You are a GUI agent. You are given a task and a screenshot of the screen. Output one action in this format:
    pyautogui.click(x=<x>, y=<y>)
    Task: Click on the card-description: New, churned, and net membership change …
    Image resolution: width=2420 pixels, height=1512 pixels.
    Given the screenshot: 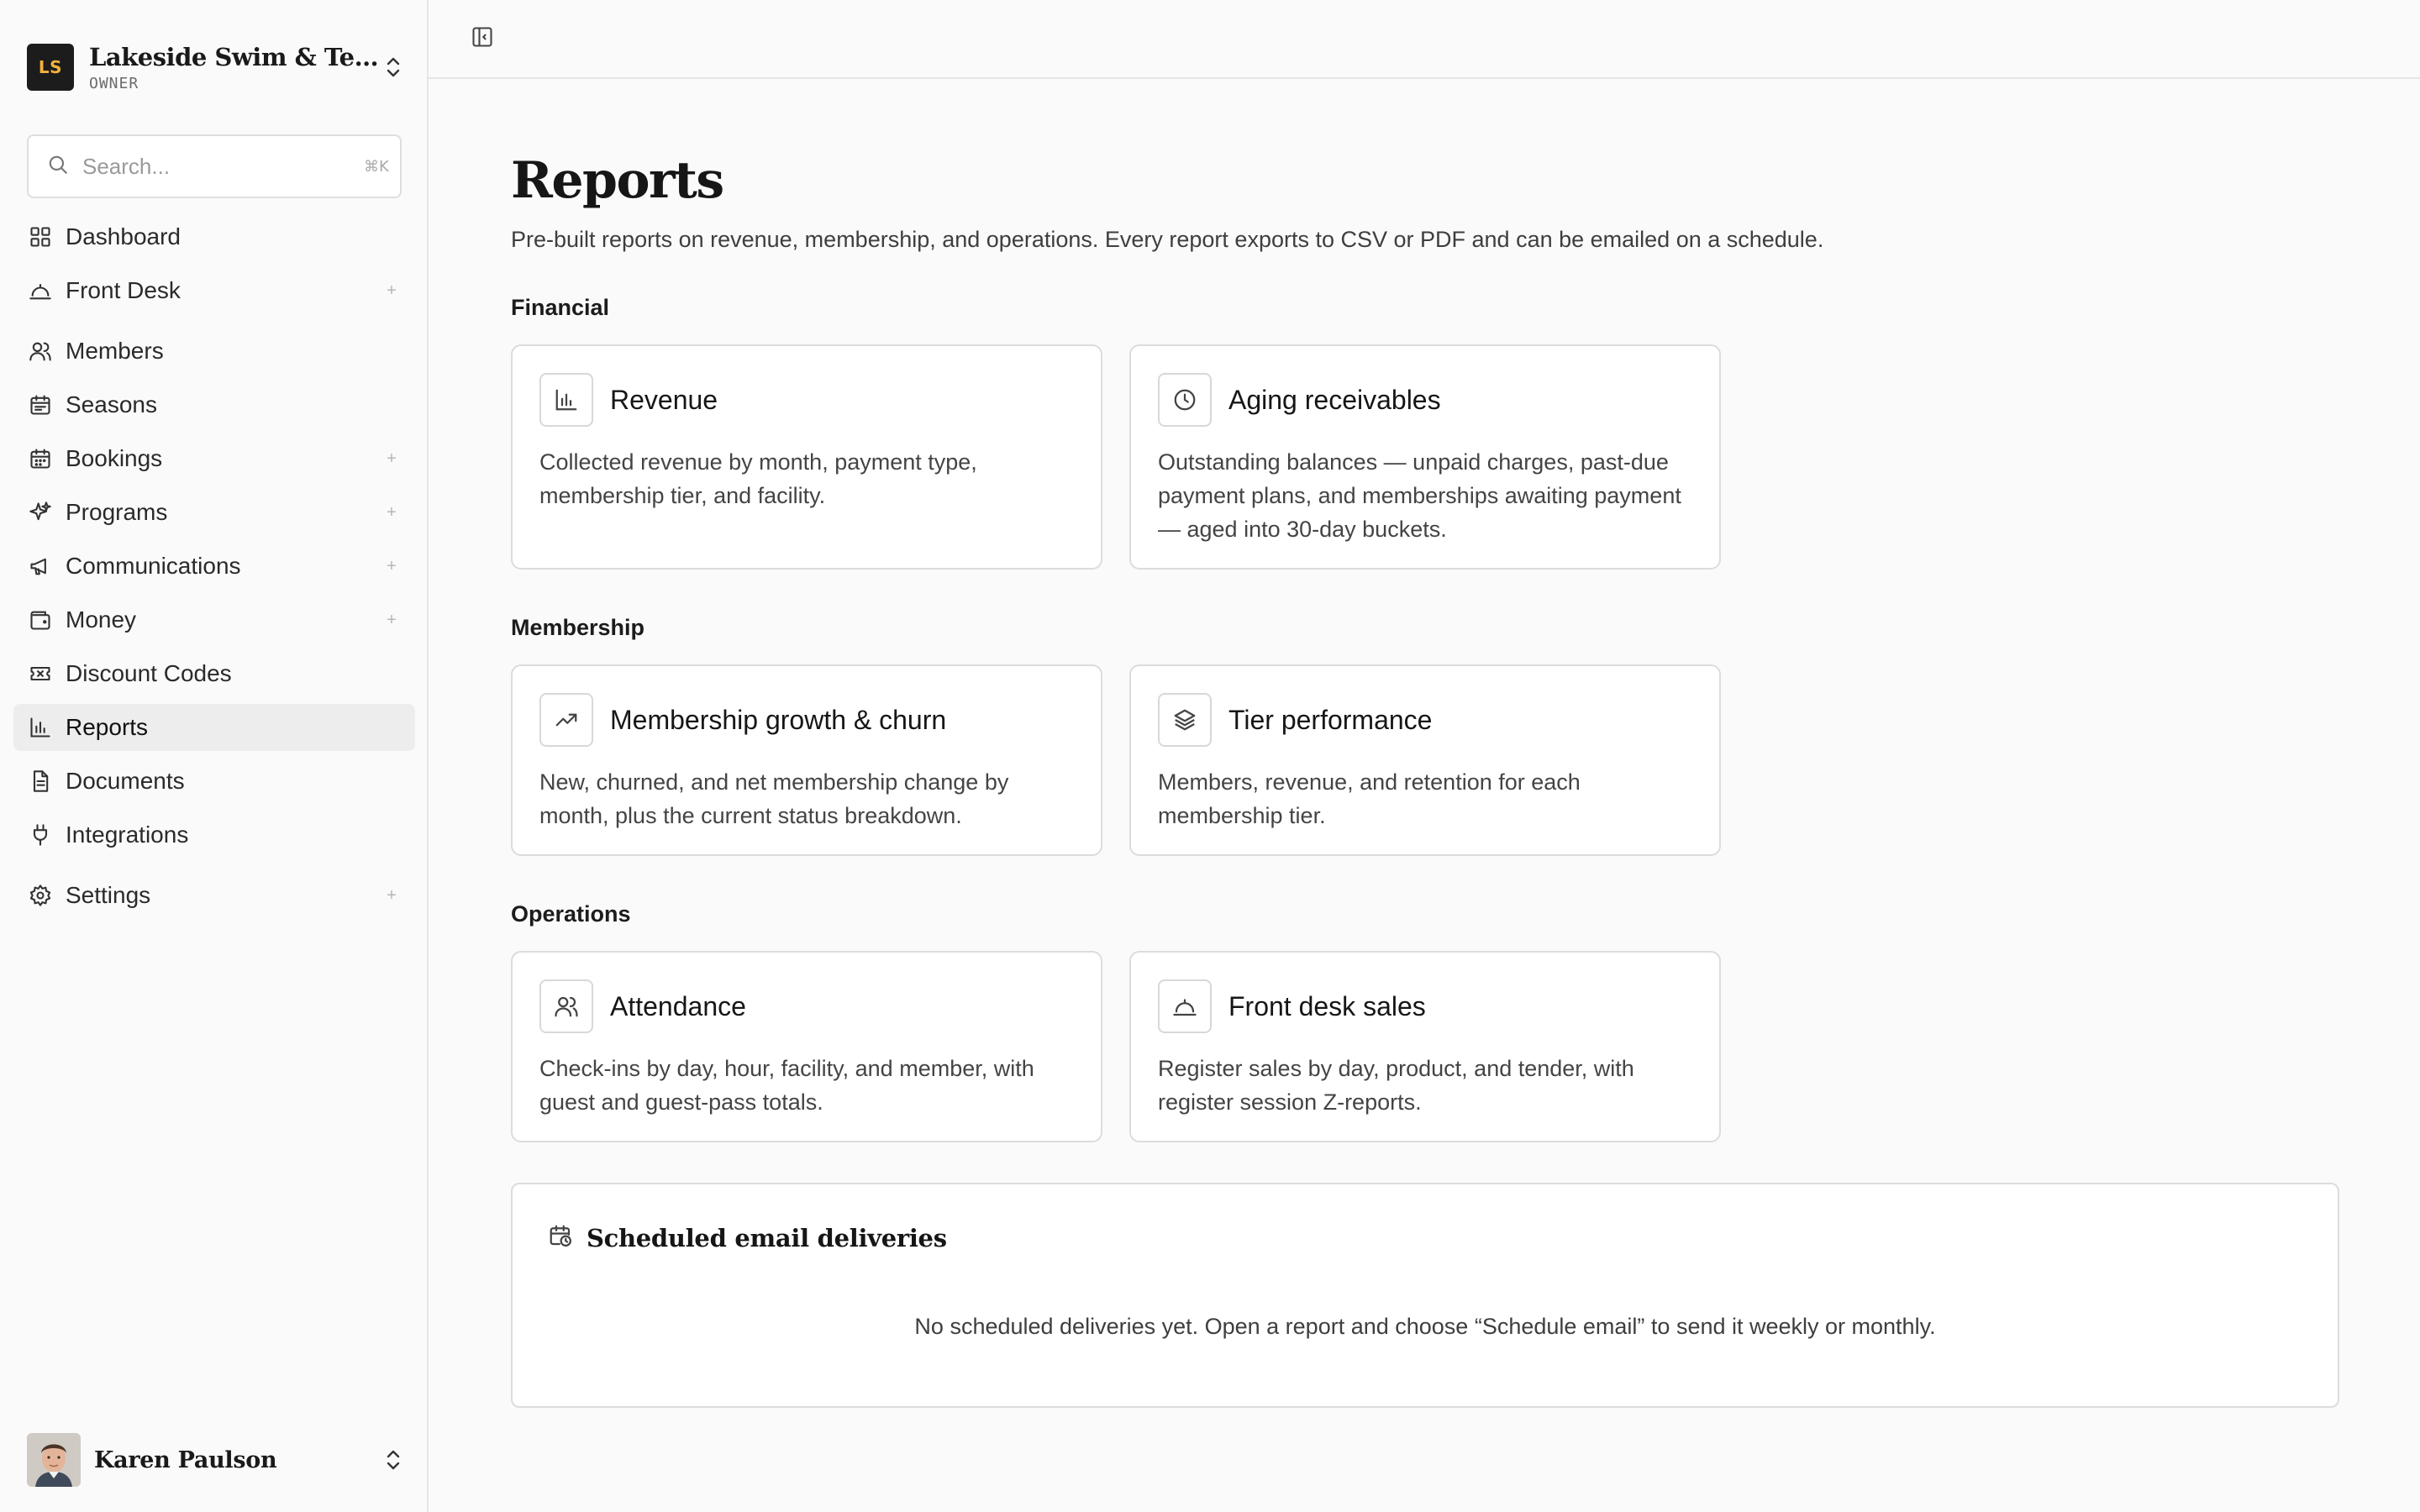 What is the action you would take?
    pyautogui.click(x=774, y=798)
    